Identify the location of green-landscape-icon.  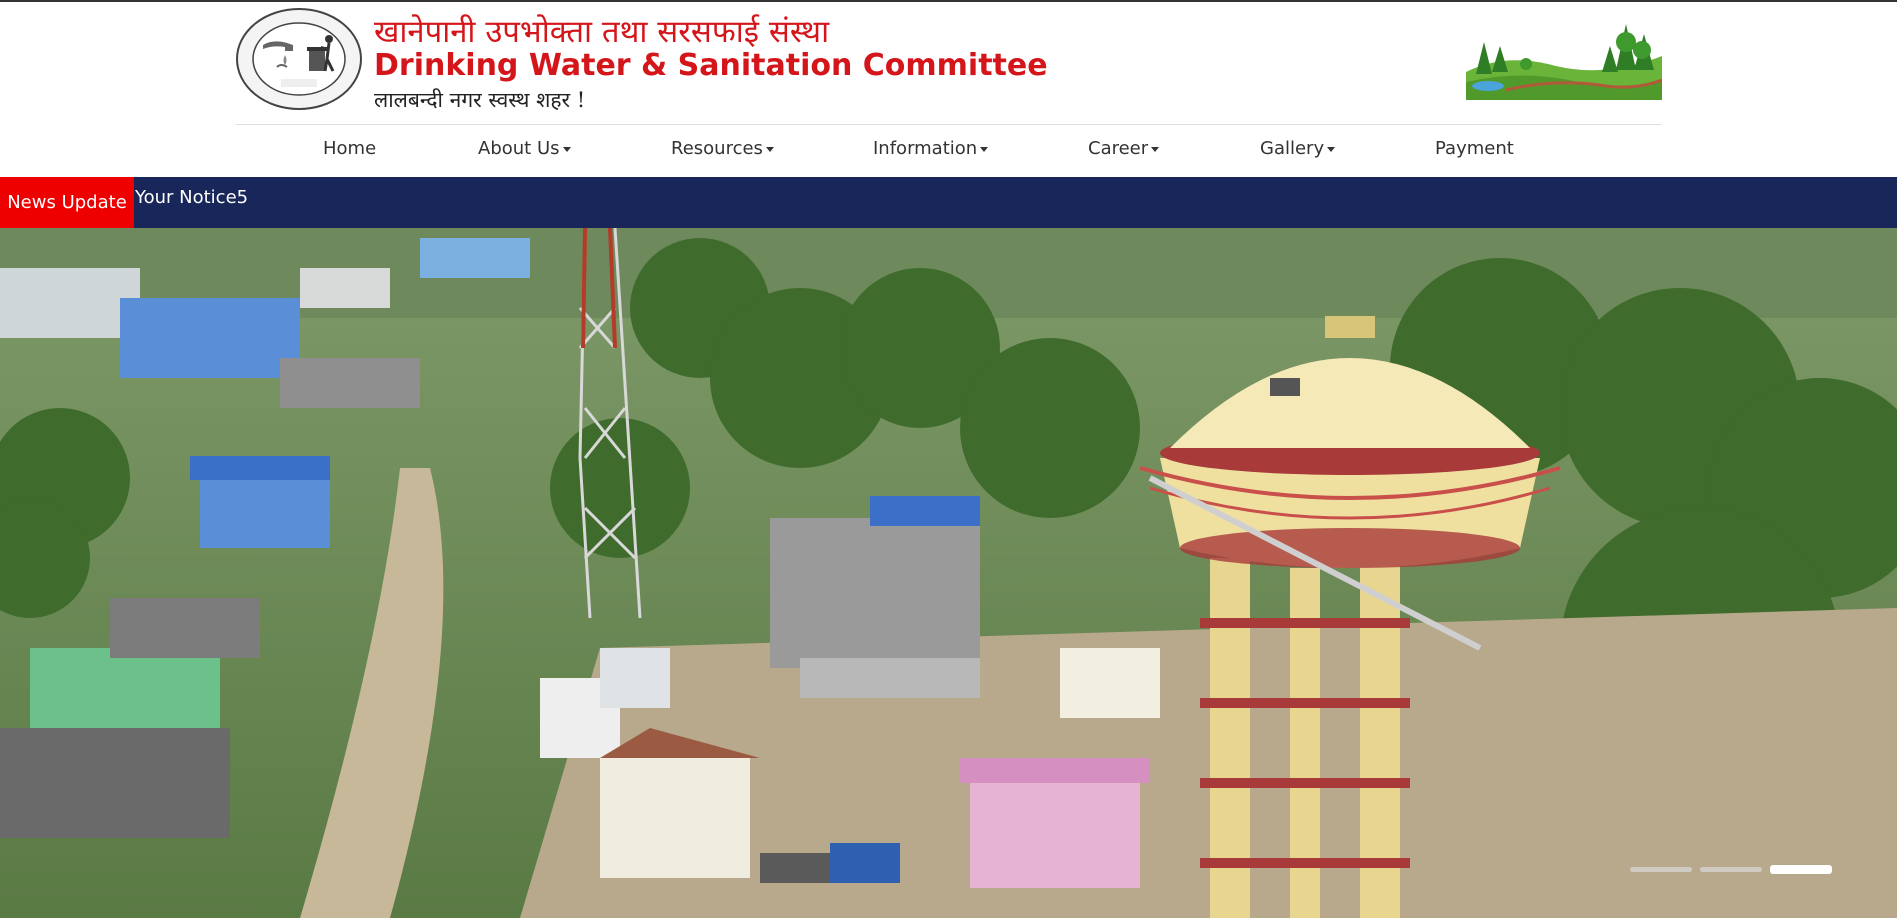
(1564, 56).